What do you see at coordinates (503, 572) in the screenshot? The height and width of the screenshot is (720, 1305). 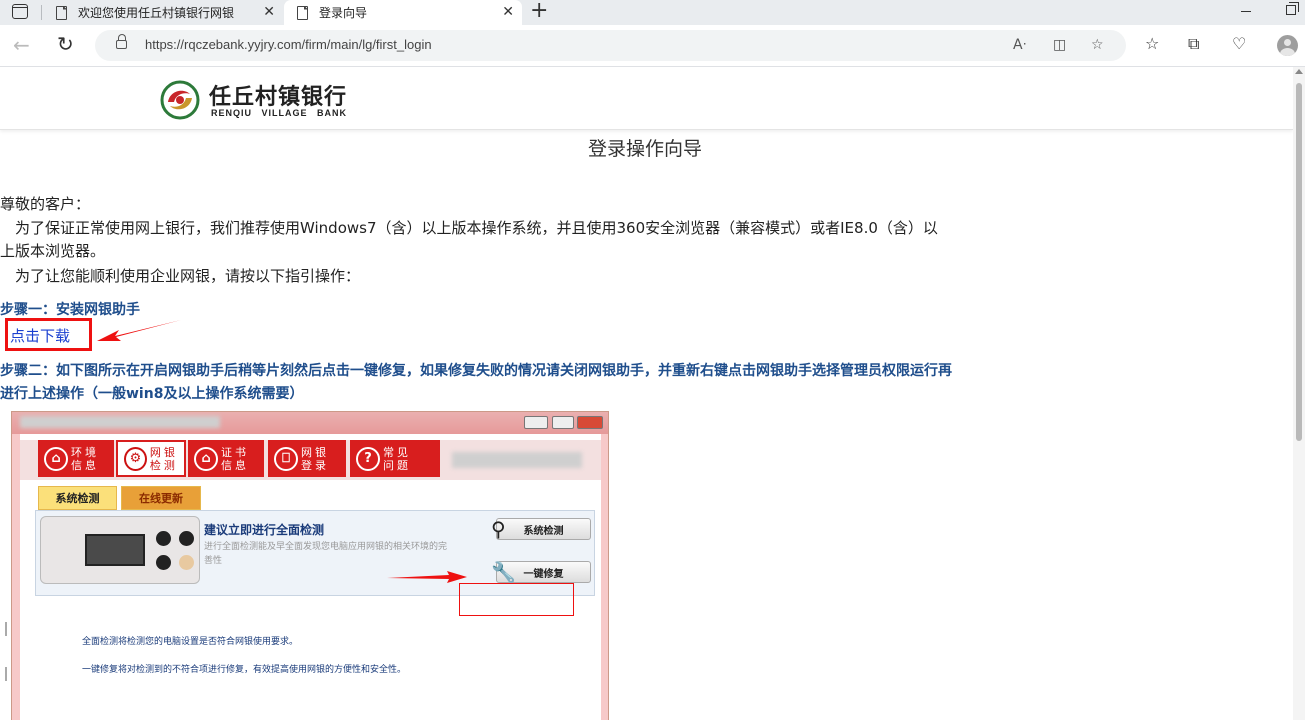 I see `wrench-icon: 🔧` at bounding box center [503, 572].